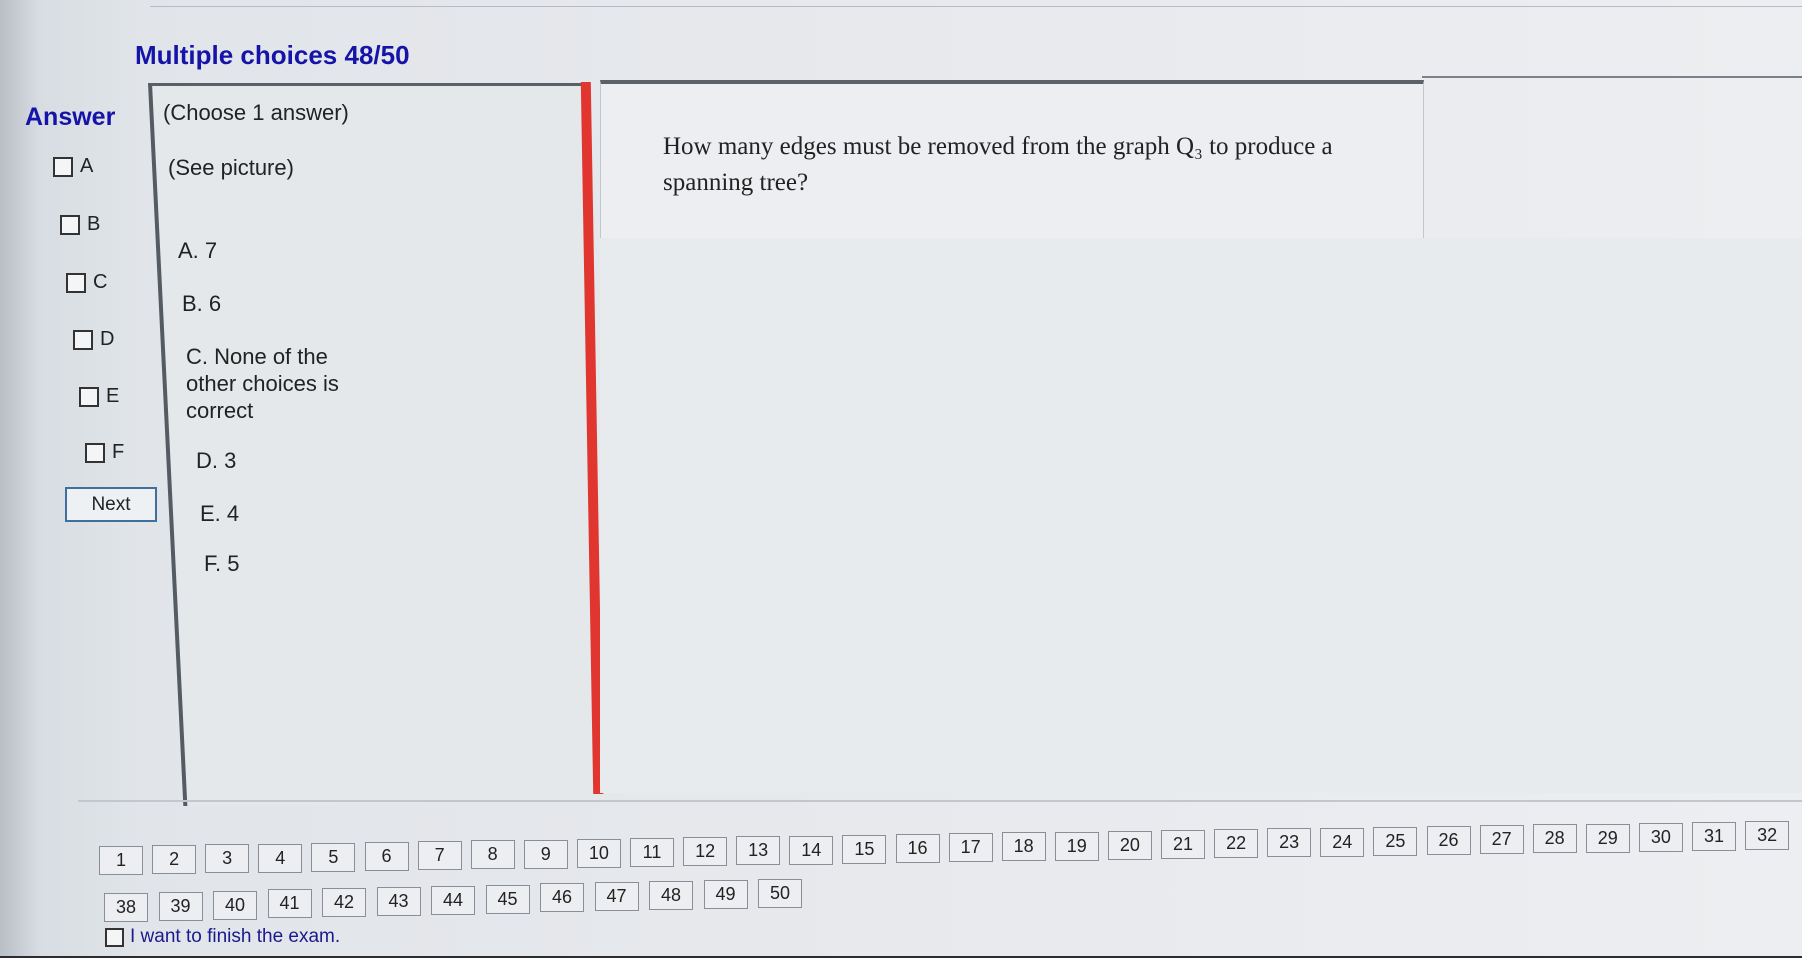 This screenshot has height=958, width=1802. Describe the element at coordinates (811, 850) in the screenshot. I see `question-nav-button: 14` at that location.